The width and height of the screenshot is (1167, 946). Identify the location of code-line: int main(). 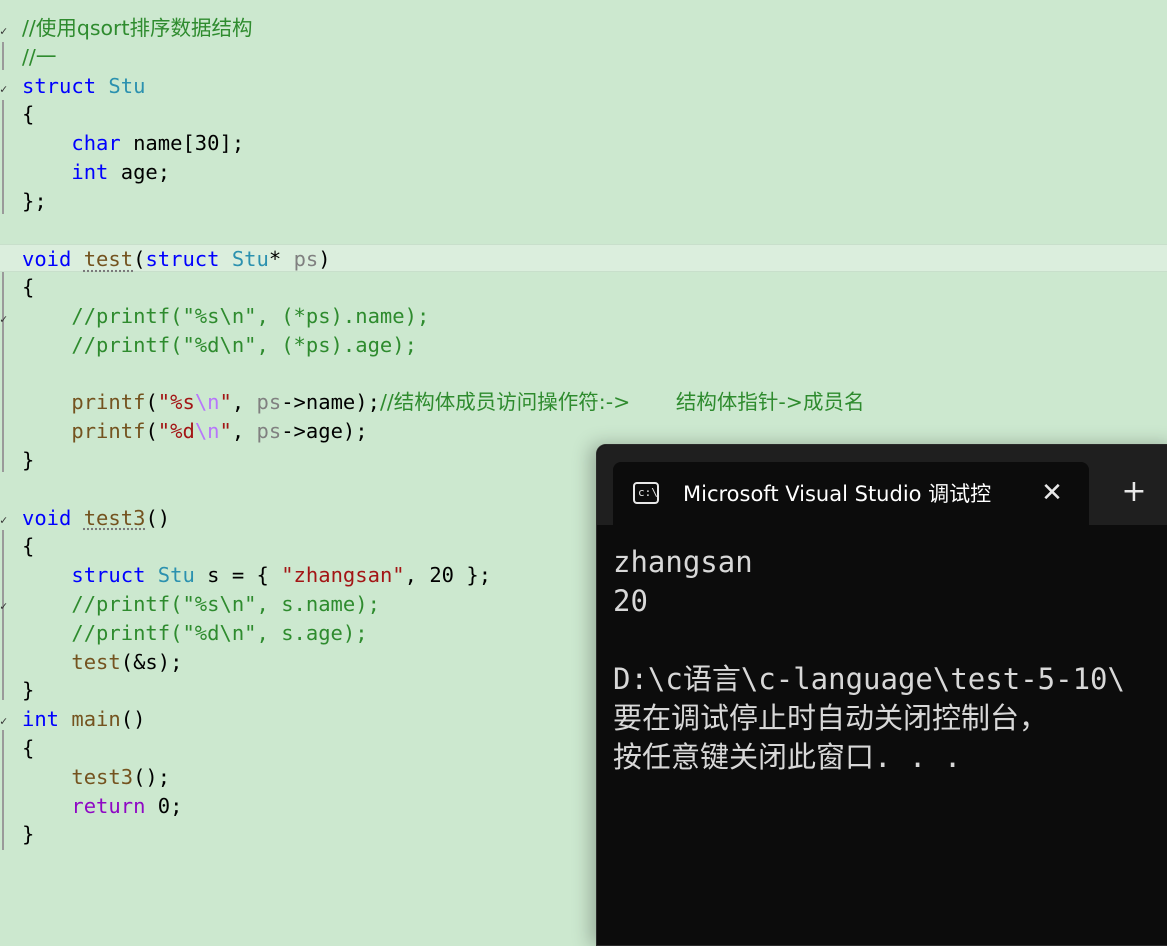
(83, 719).